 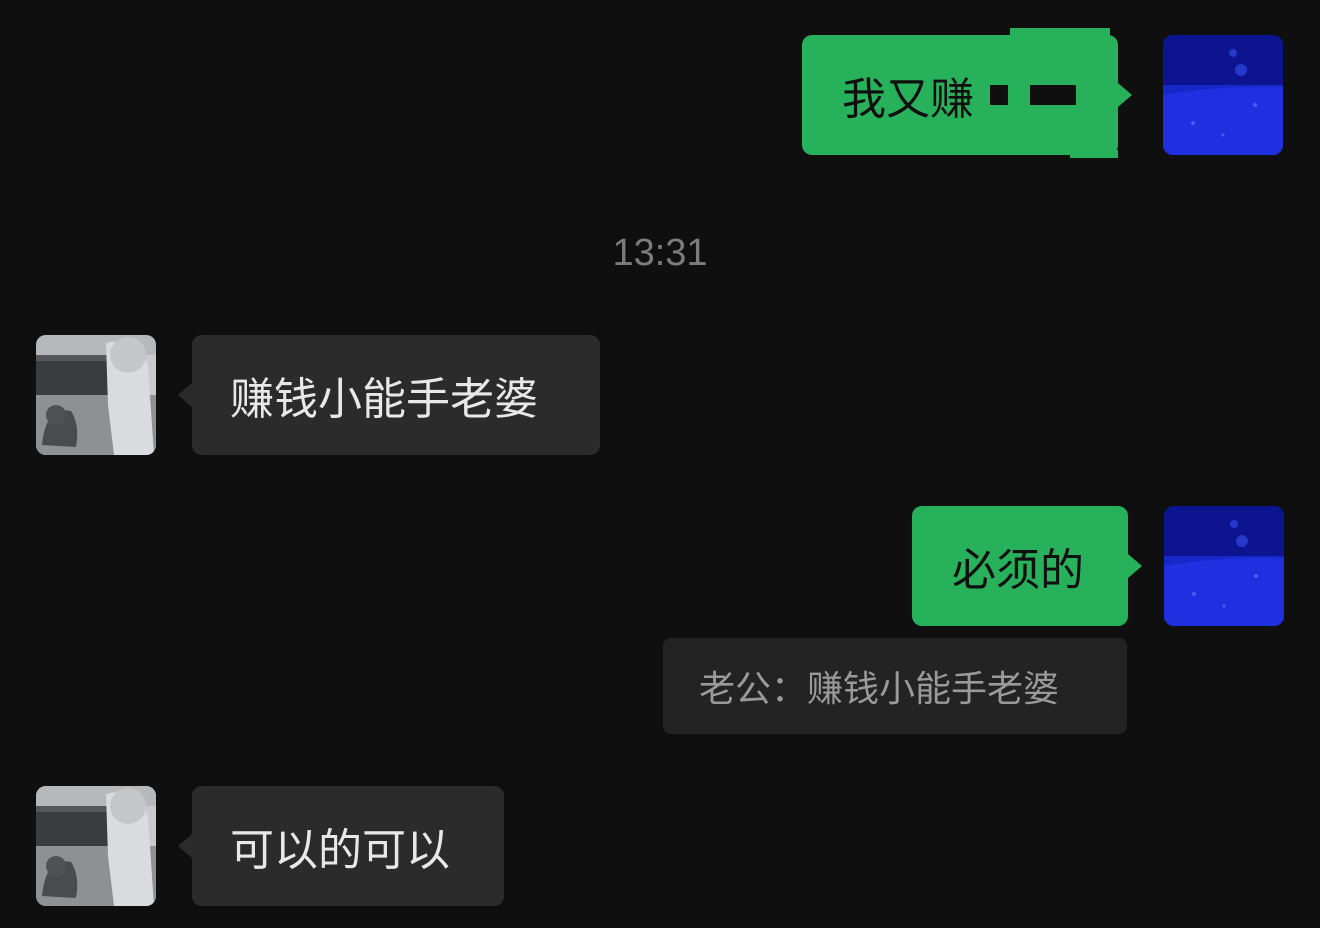 I want to click on message-bubble-outgoing: 我又赚, so click(x=967, y=95).